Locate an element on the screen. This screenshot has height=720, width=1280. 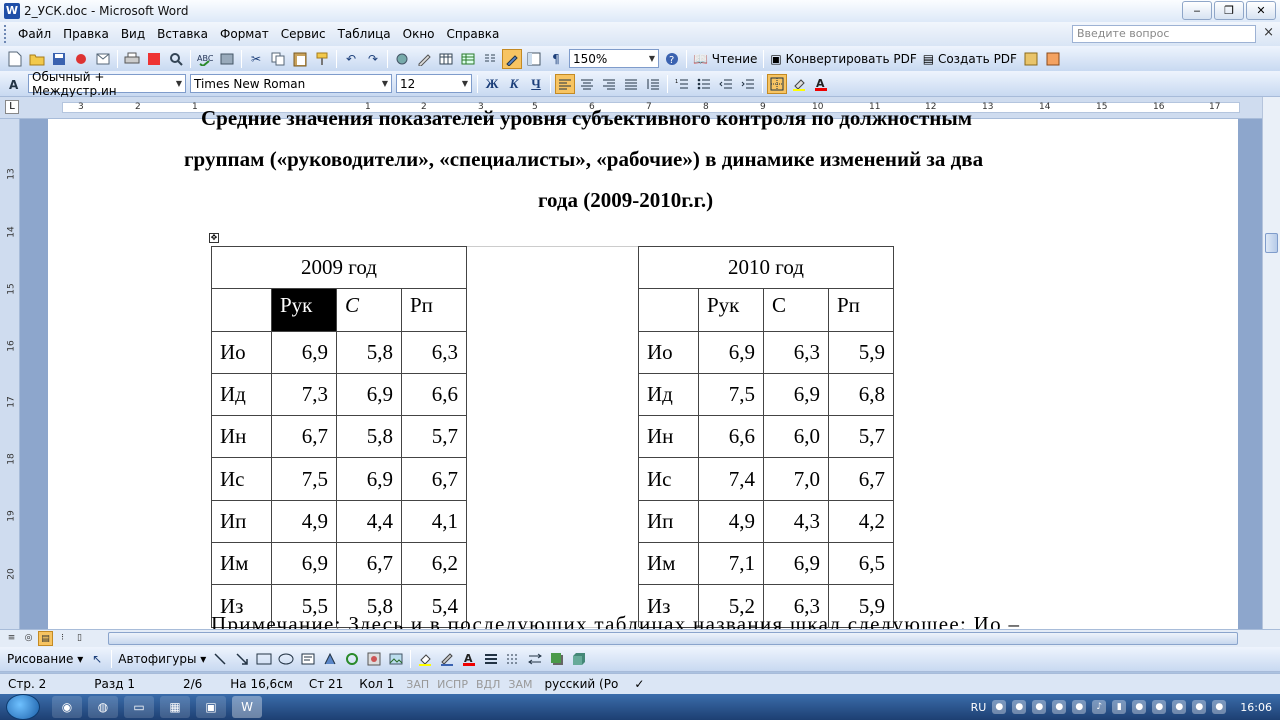
row-label: Ип is located at coordinates (668, 521).